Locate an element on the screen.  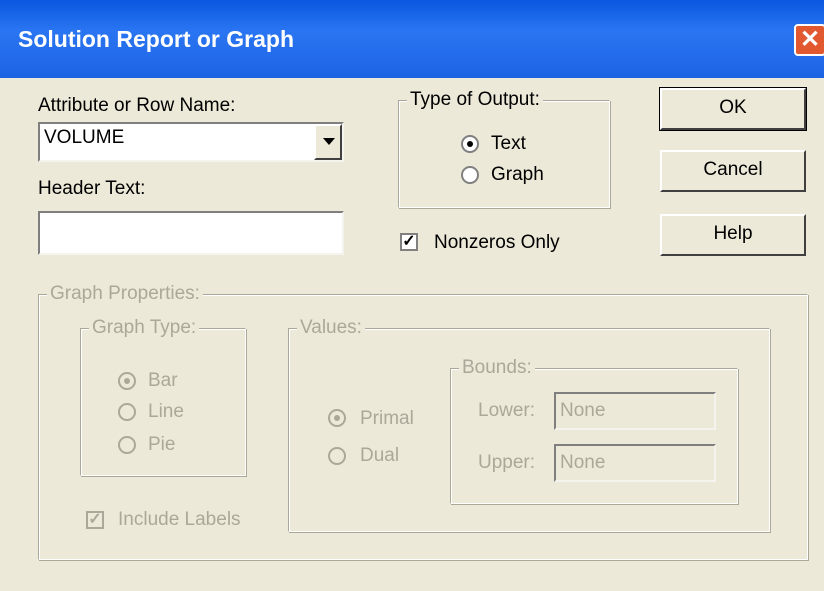
lower-bound-label: Lower: is located at coordinates (507, 410).